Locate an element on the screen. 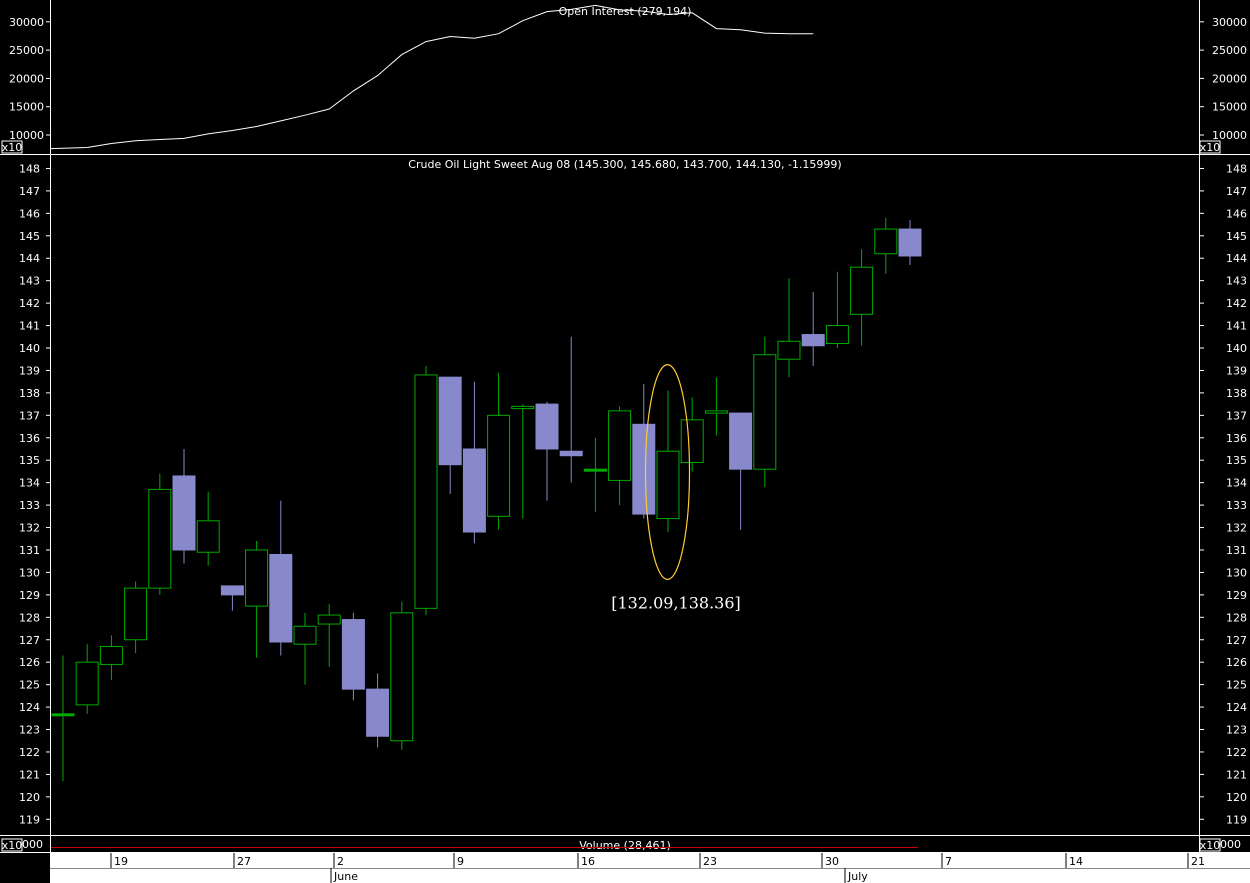  price-ytick-left: 141 is located at coordinates (29, 326).